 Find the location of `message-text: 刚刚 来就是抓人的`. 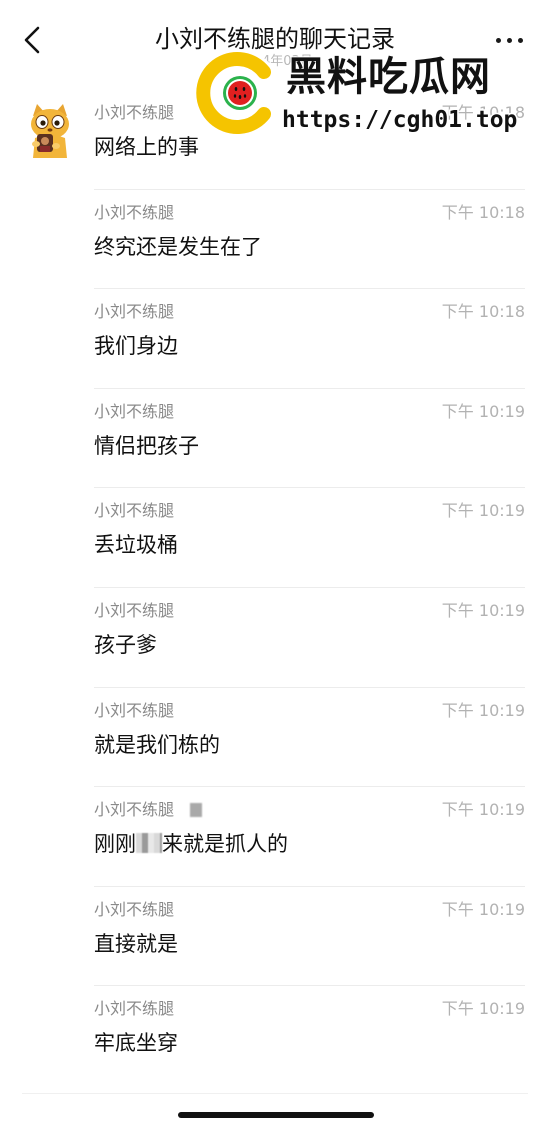

message-text: 刚刚 来就是抓人的 is located at coordinates (191, 844).